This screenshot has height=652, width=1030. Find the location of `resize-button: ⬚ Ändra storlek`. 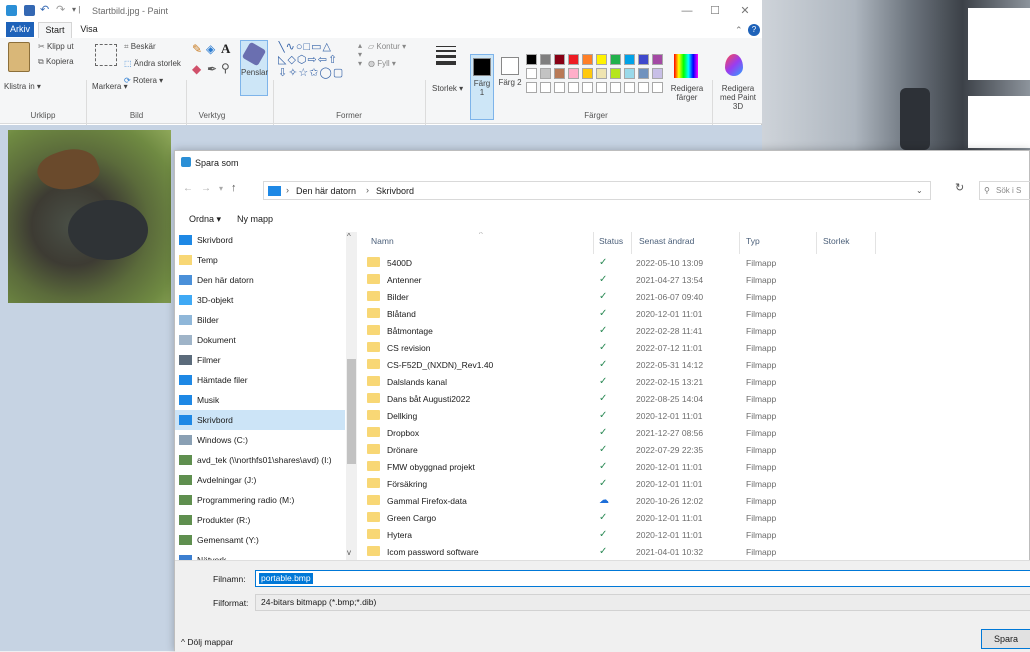

resize-button: ⬚ Ändra storlek is located at coordinates (152, 63).